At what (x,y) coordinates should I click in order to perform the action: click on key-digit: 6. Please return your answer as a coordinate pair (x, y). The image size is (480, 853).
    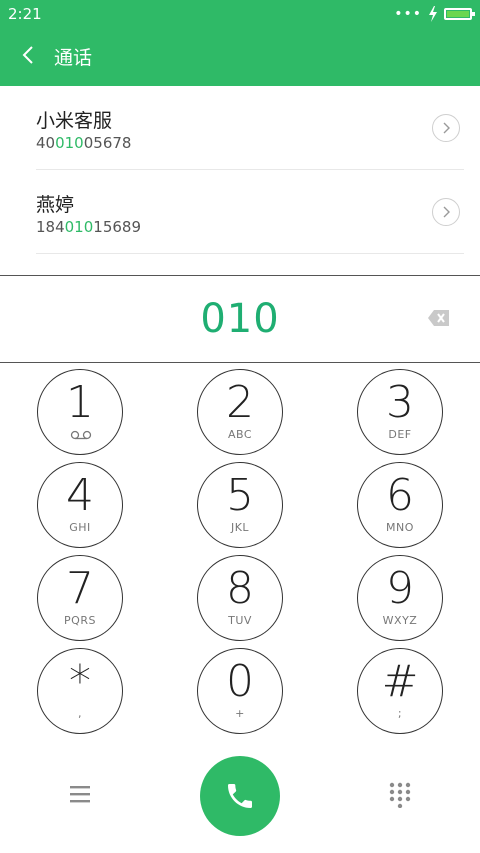
    Looking at the image, I should click on (400, 495).